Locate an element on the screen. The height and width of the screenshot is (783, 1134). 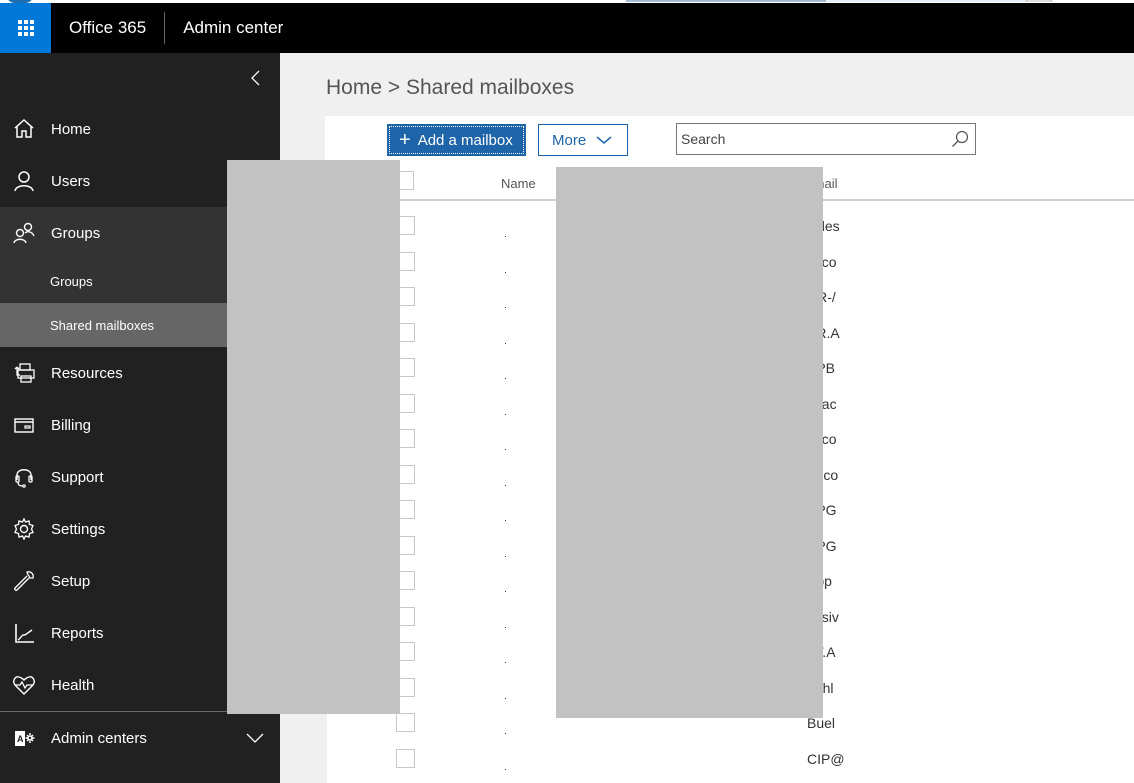
table-row: CIP@ is located at coordinates (760, 760).